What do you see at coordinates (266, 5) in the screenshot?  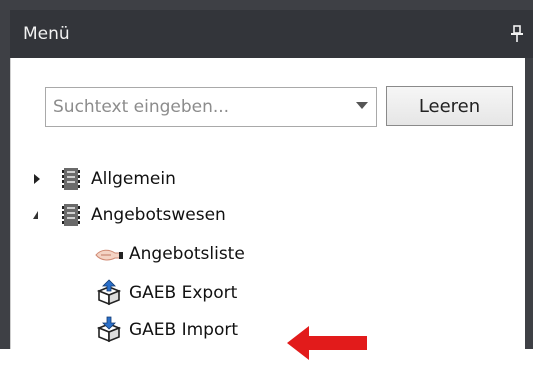 I see `window-frame-top` at bounding box center [266, 5].